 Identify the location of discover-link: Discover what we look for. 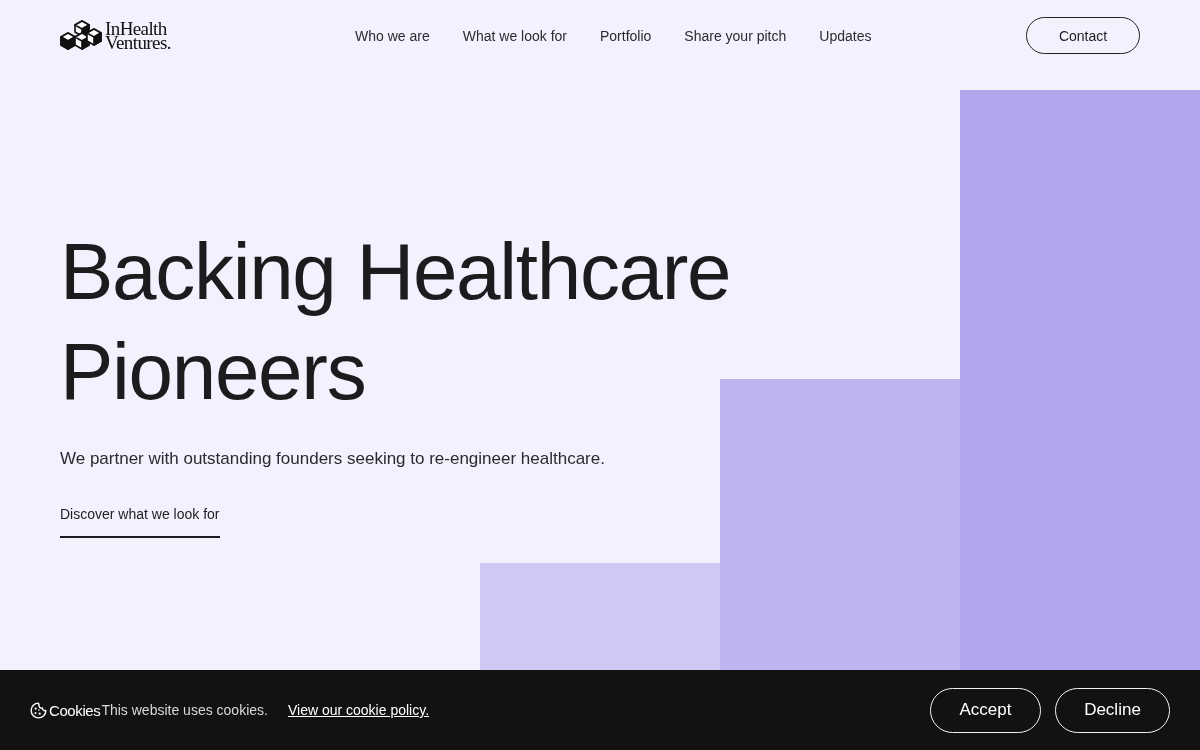
(140, 521).